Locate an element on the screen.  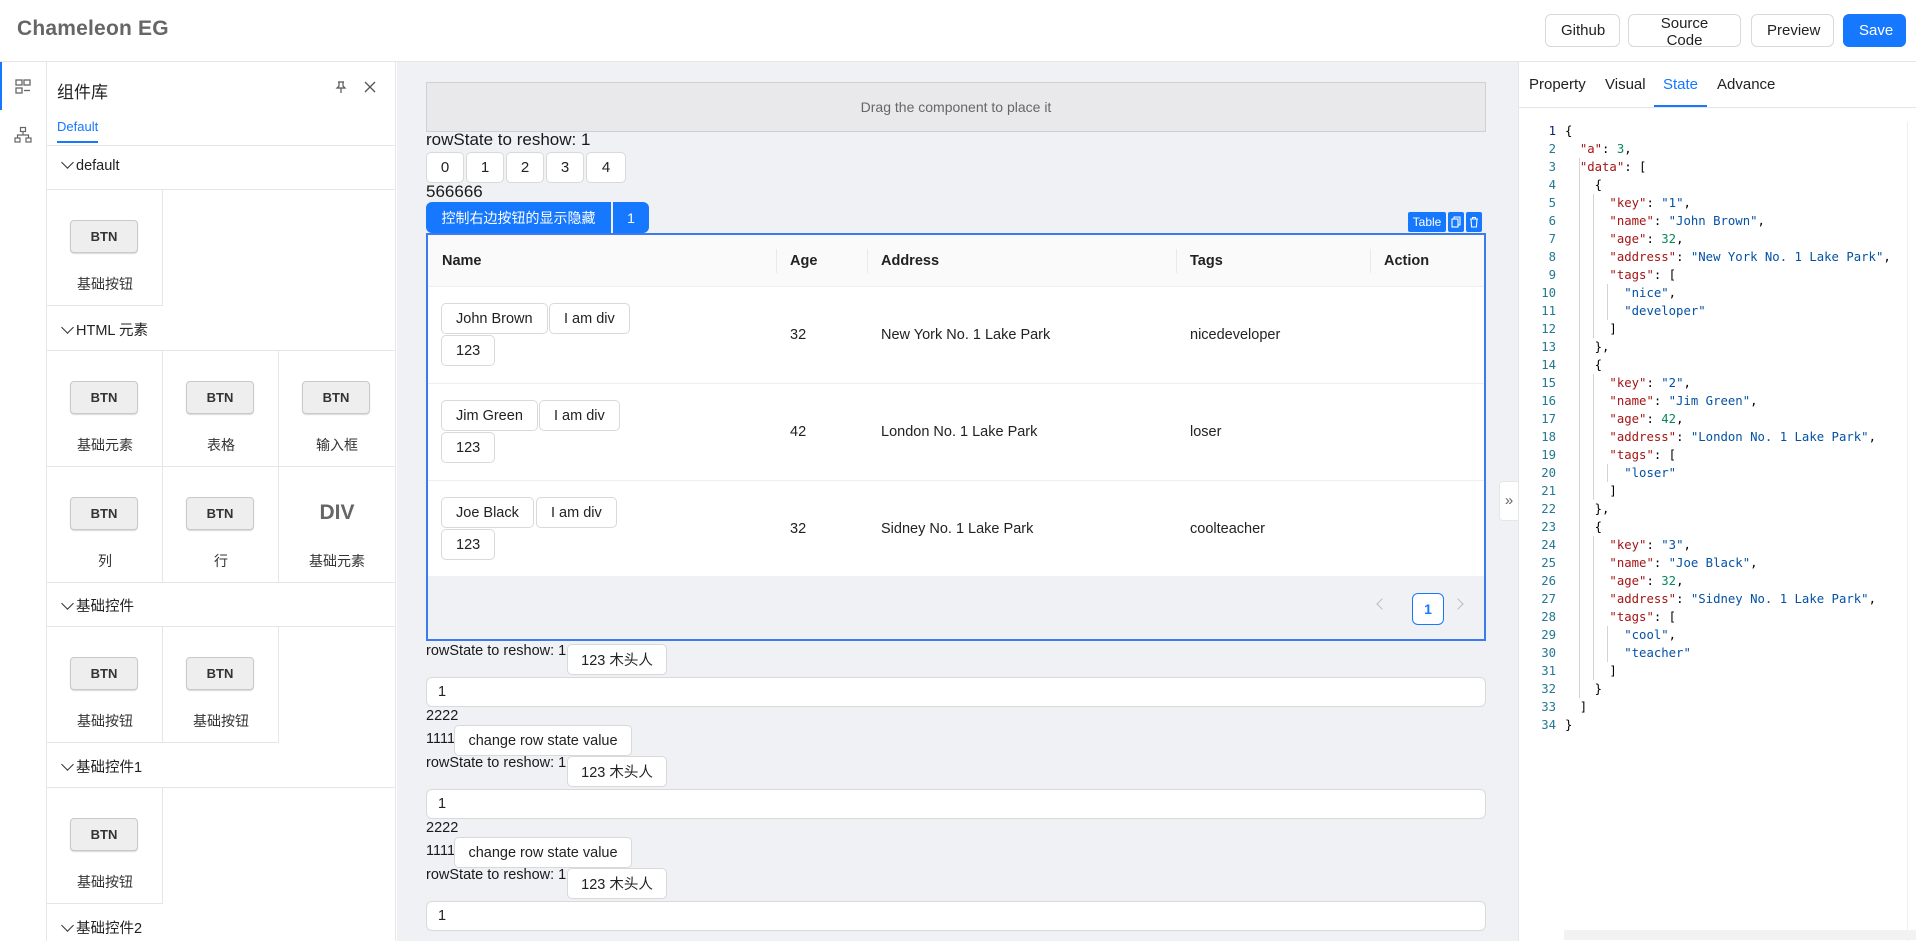
source-code-button: Source Code is located at coordinates (1684, 31).